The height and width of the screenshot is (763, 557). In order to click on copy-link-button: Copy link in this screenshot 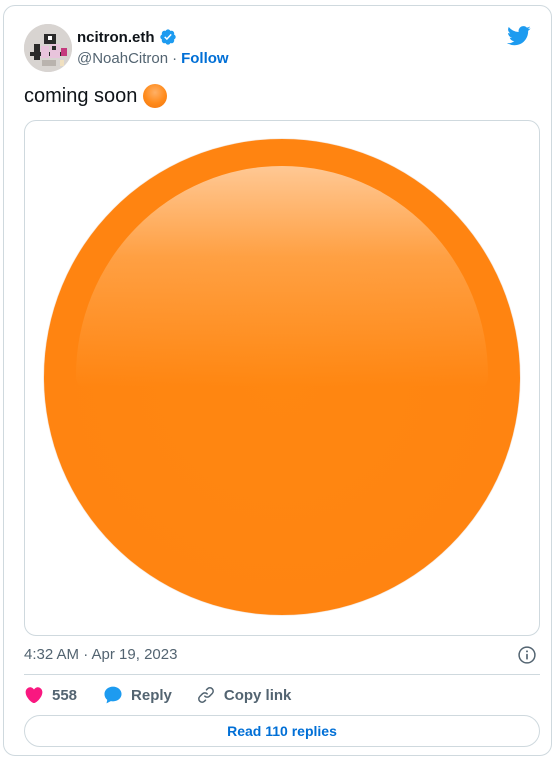, I will do `click(244, 695)`.